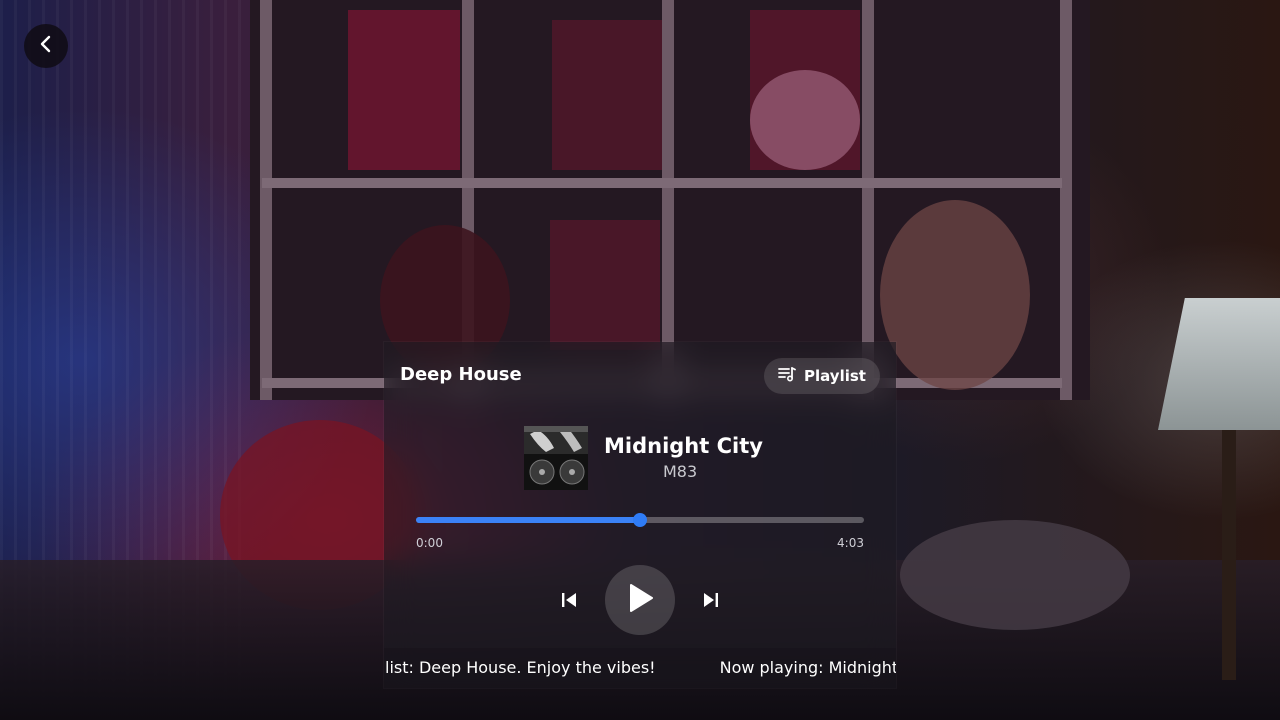 The image size is (1280, 720). I want to click on ticker-segment: list: Deep House. Enjoy the vibes!, so click(520, 667).